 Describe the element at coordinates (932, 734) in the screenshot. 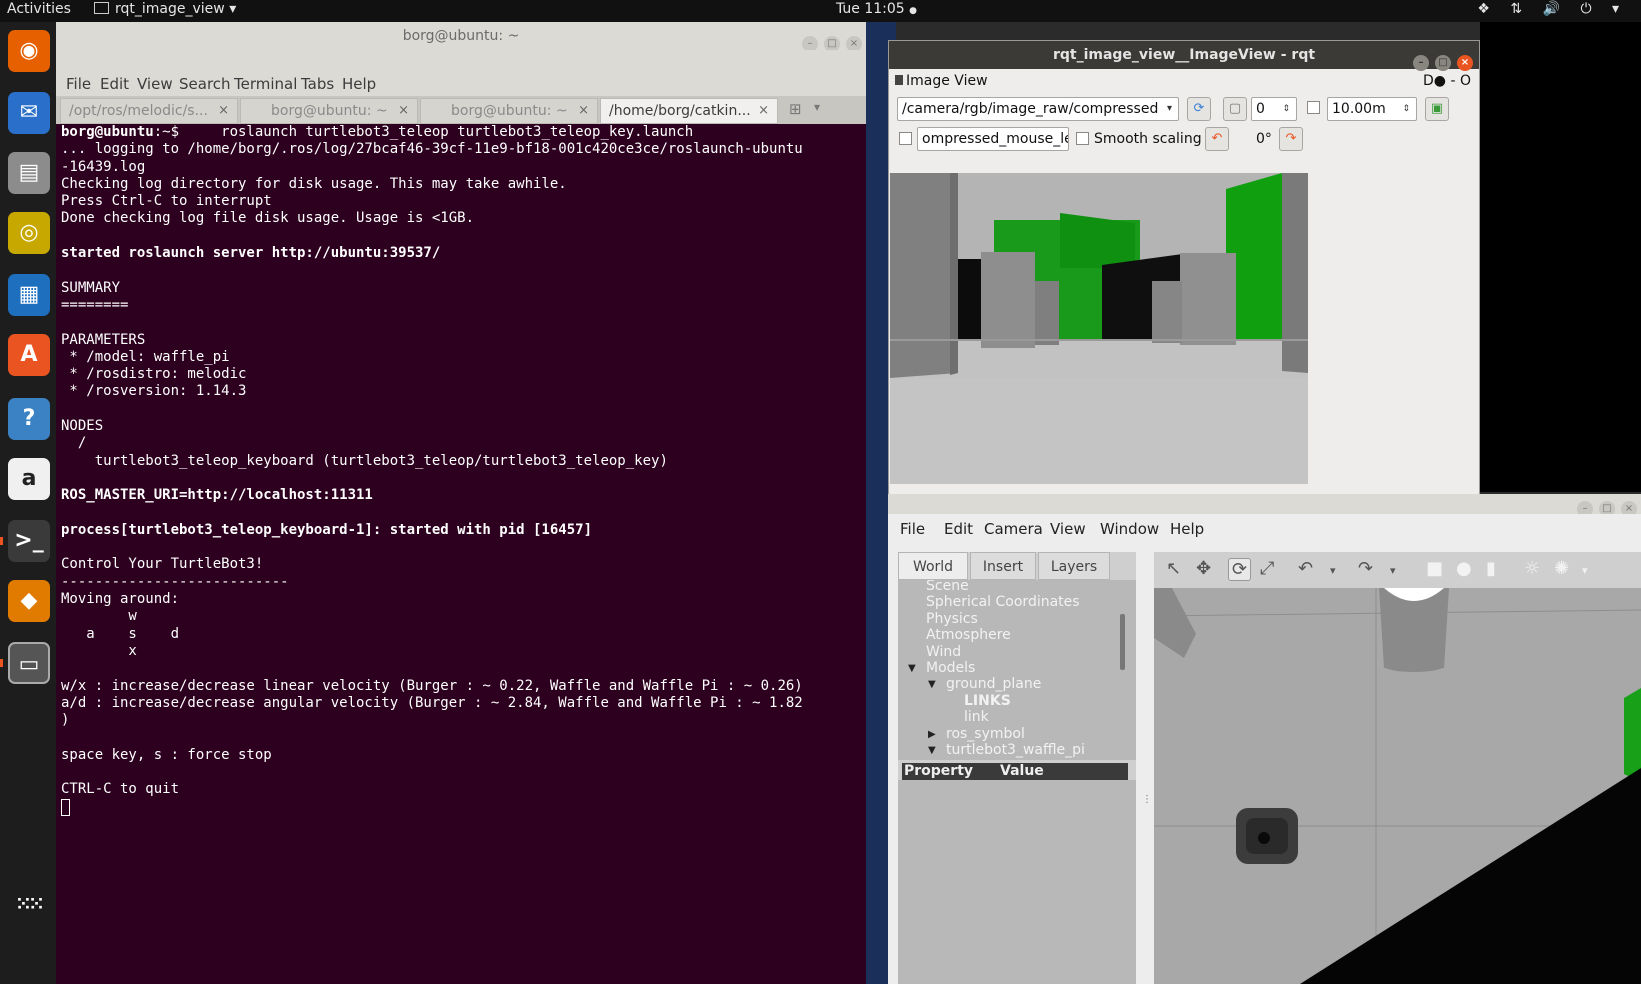

I see `expand-right-icon: ▶` at that location.